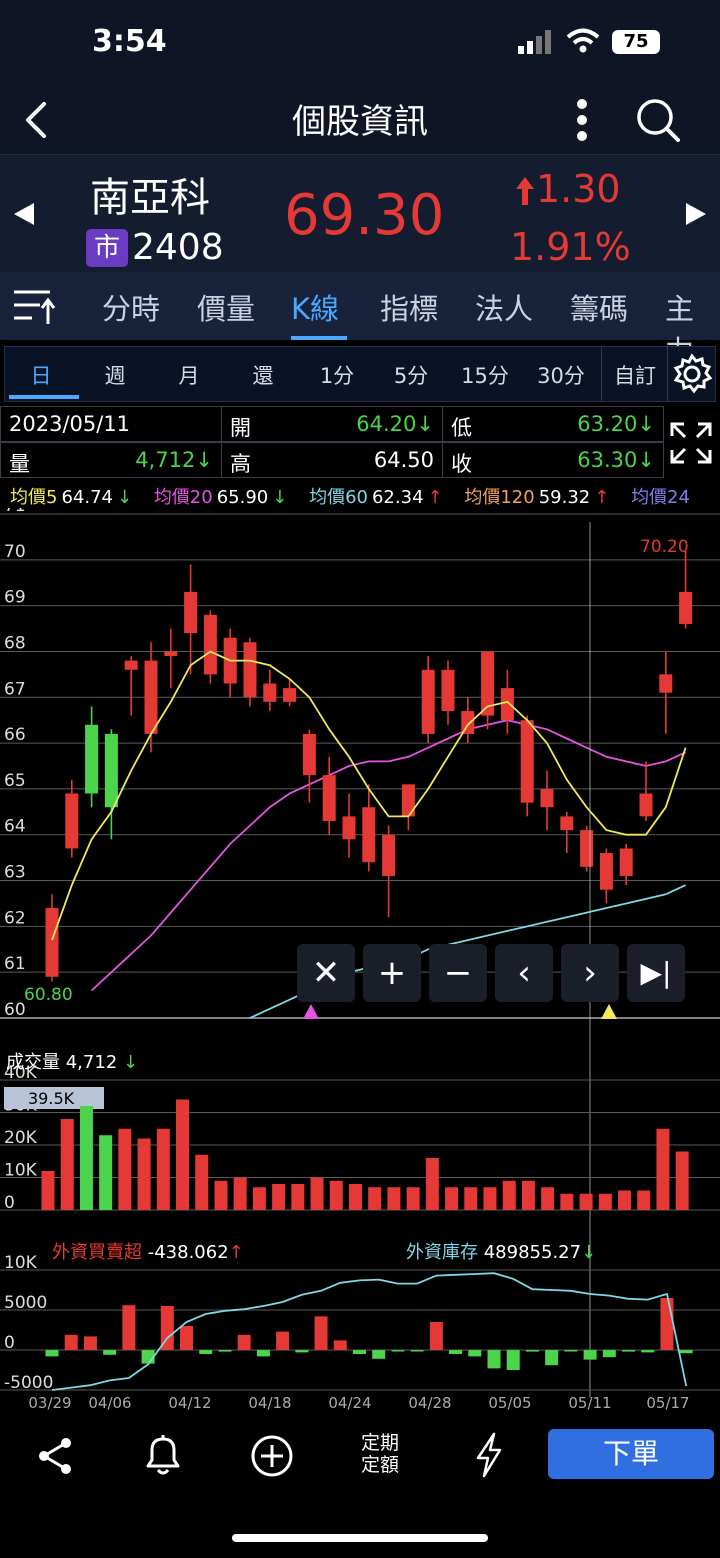  I want to click on period-1min: 1分, so click(337, 375).